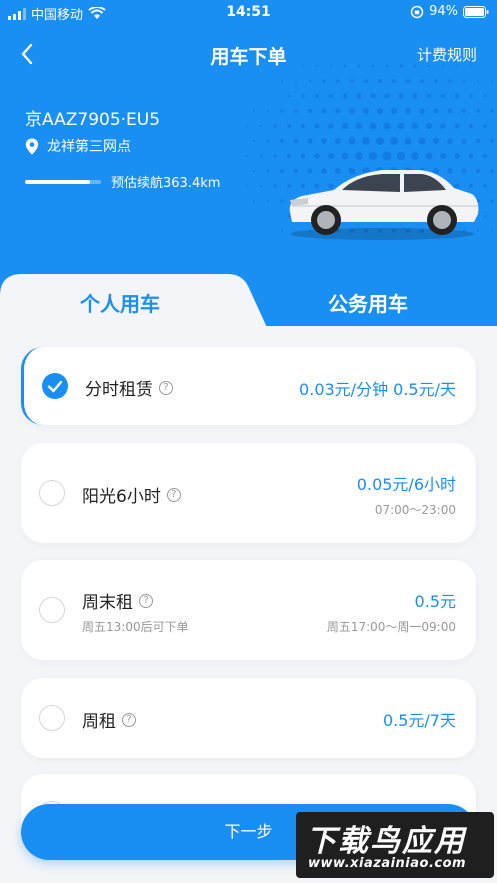 The height and width of the screenshot is (883, 497). I want to click on status-bar: 中国移动 14:51 94%, so click(248, 13).